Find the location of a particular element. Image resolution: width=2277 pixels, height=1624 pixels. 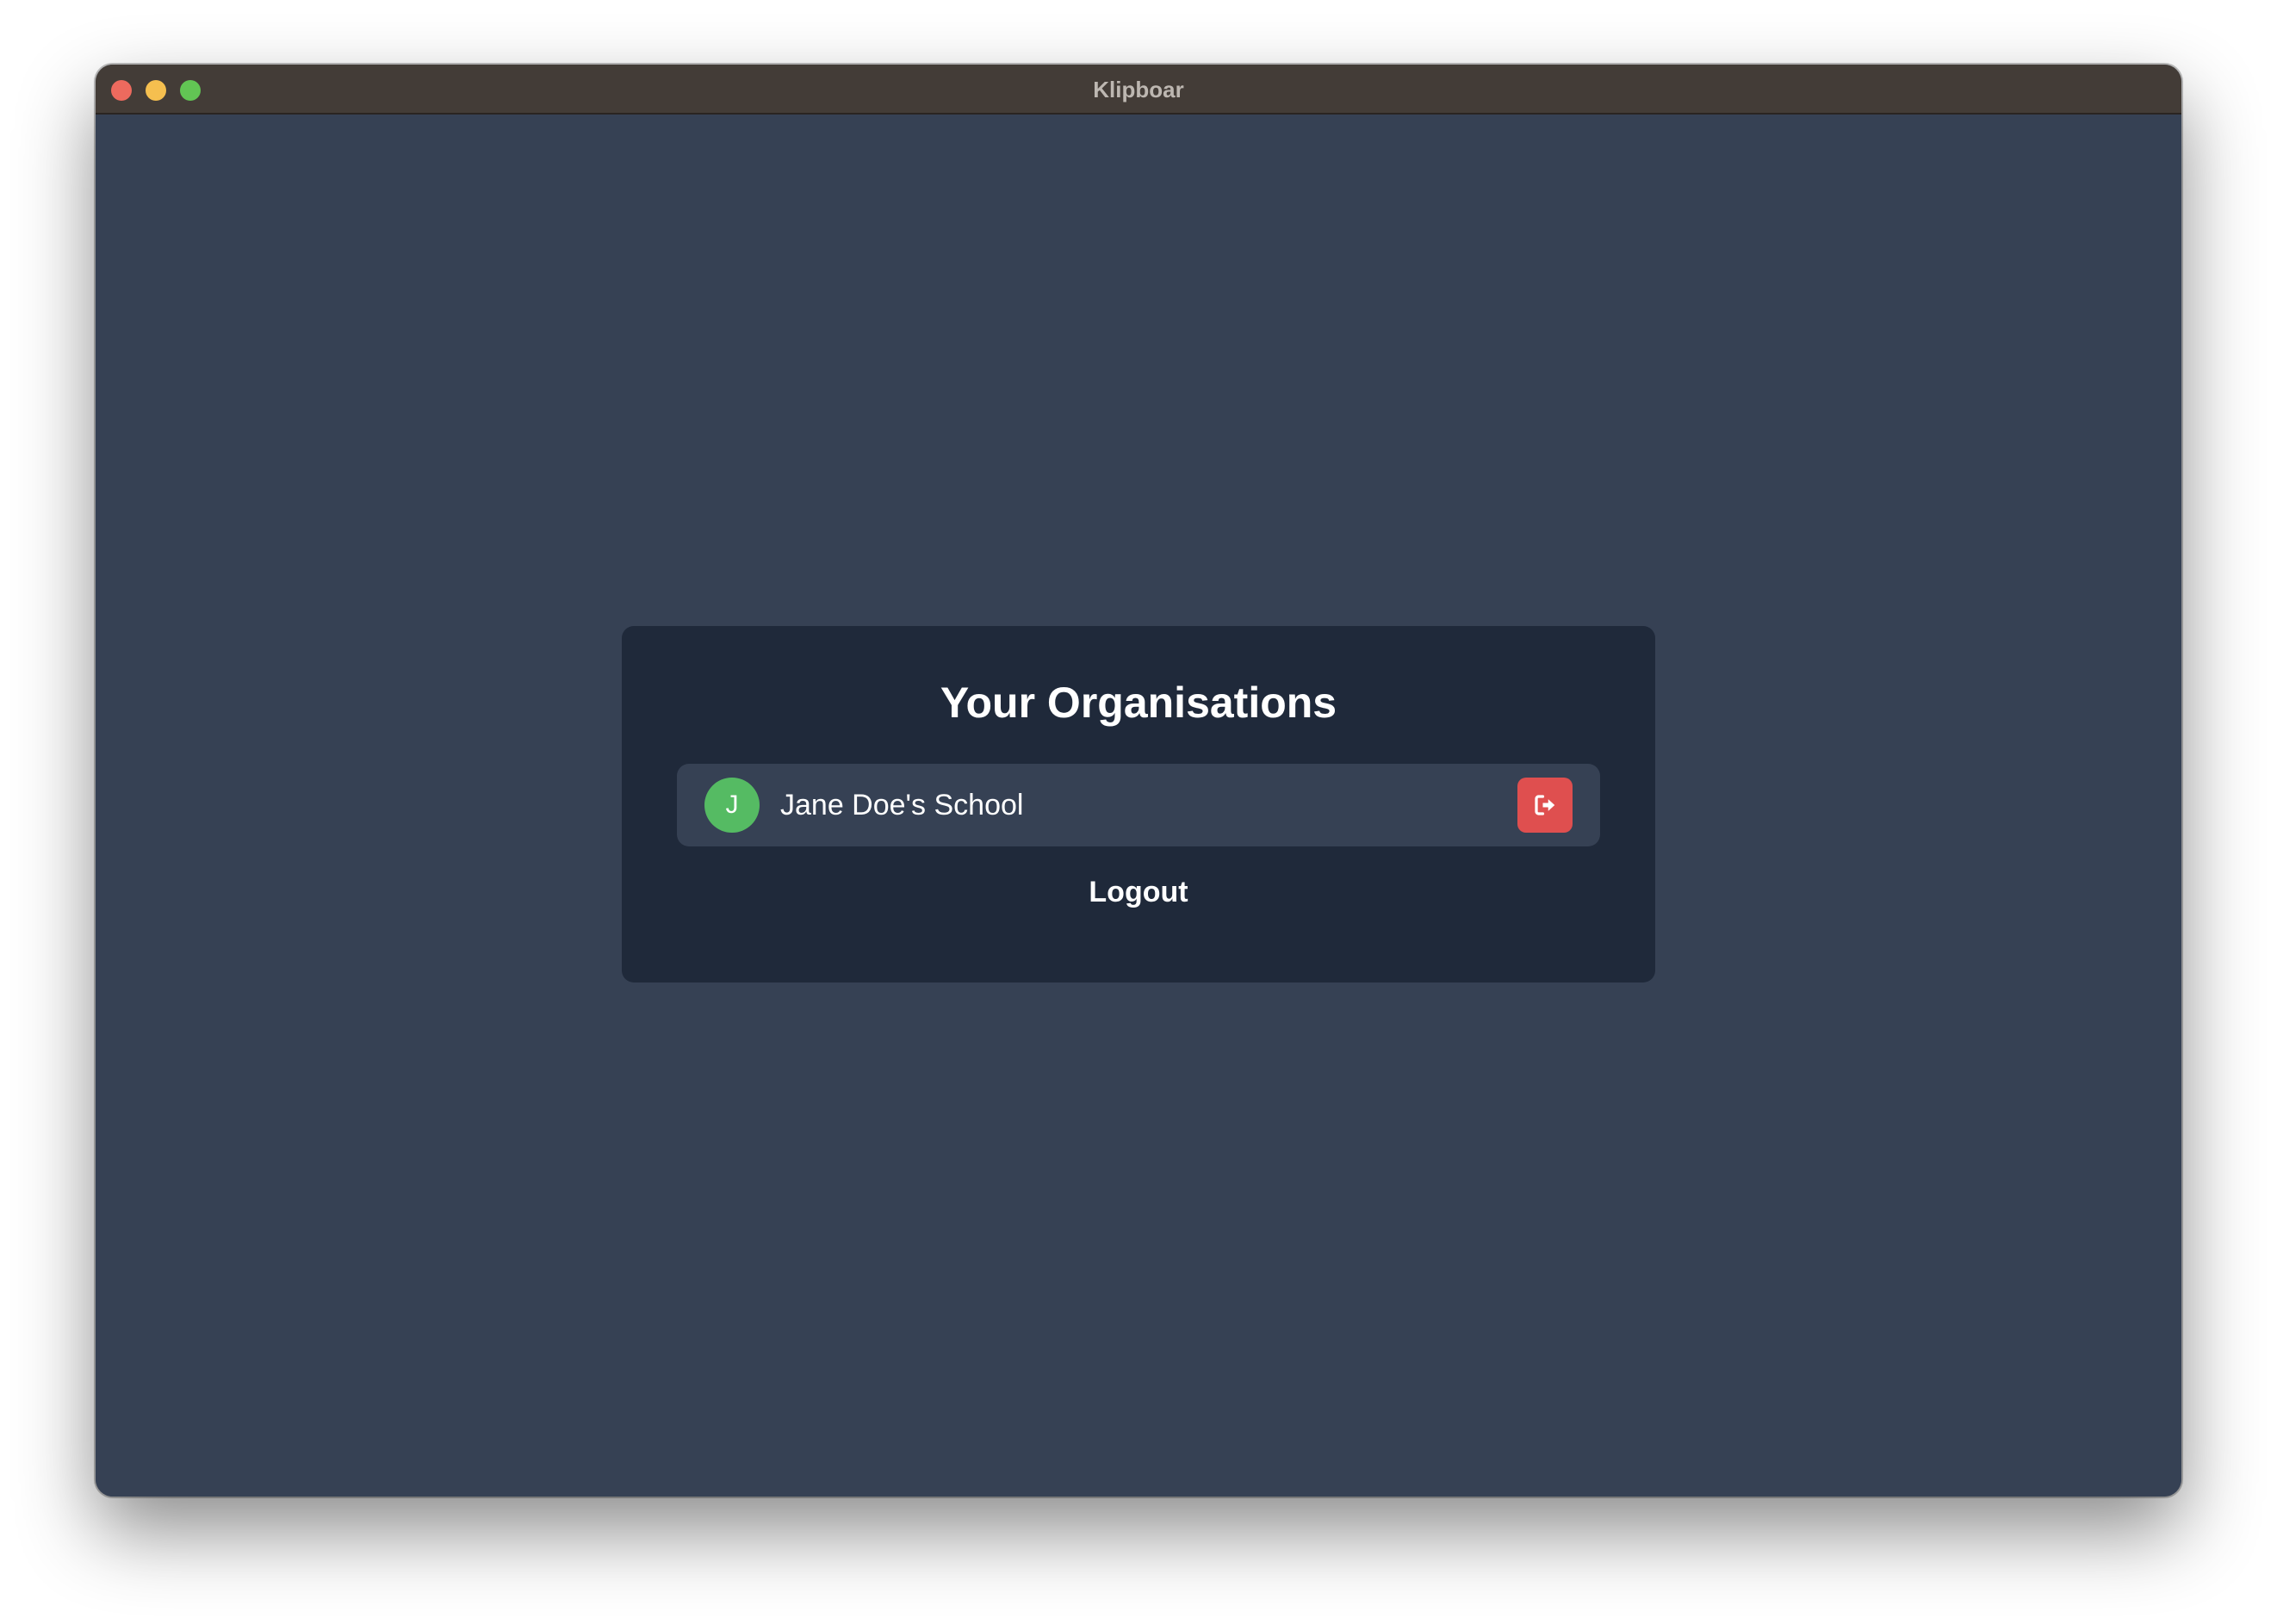

leave-organisation-icon is located at coordinates (1545, 805).